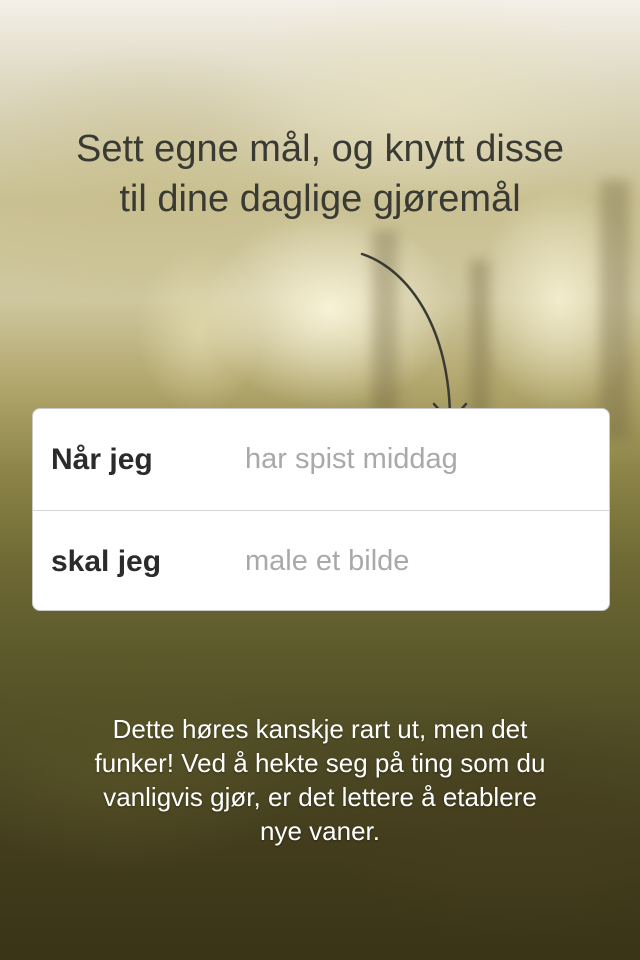  What do you see at coordinates (102, 459) in the screenshot?
I see `trigger-label: Når jeg` at bounding box center [102, 459].